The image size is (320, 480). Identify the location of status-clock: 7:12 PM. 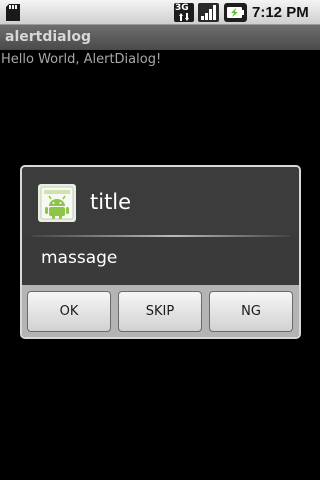
(280, 12).